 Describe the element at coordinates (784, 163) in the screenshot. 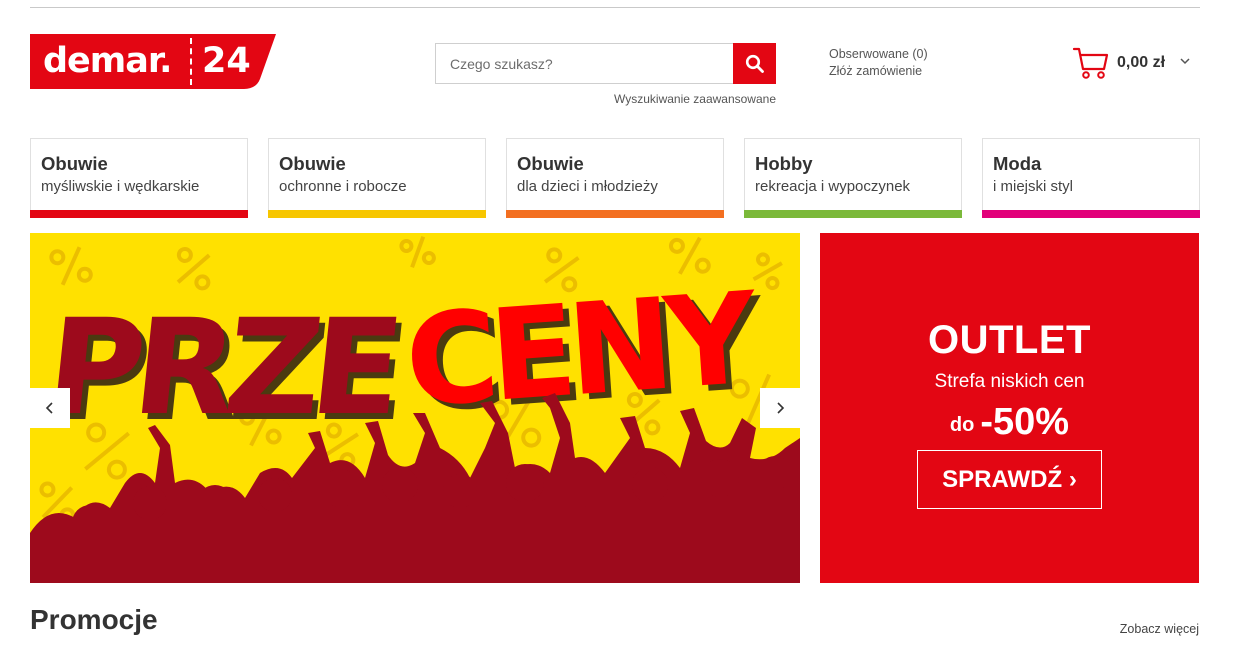

I see `category-title: Hobby` at that location.